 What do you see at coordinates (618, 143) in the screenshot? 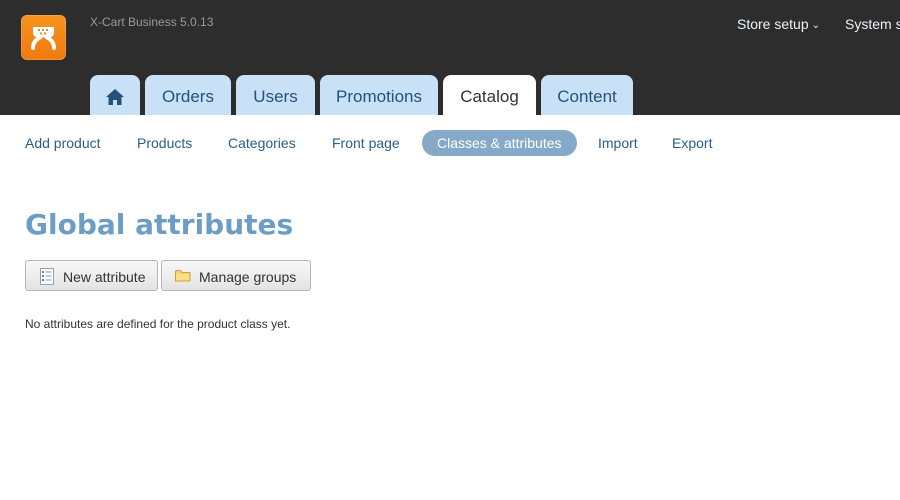
I see `subnav-import: Import` at bounding box center [618, 143].